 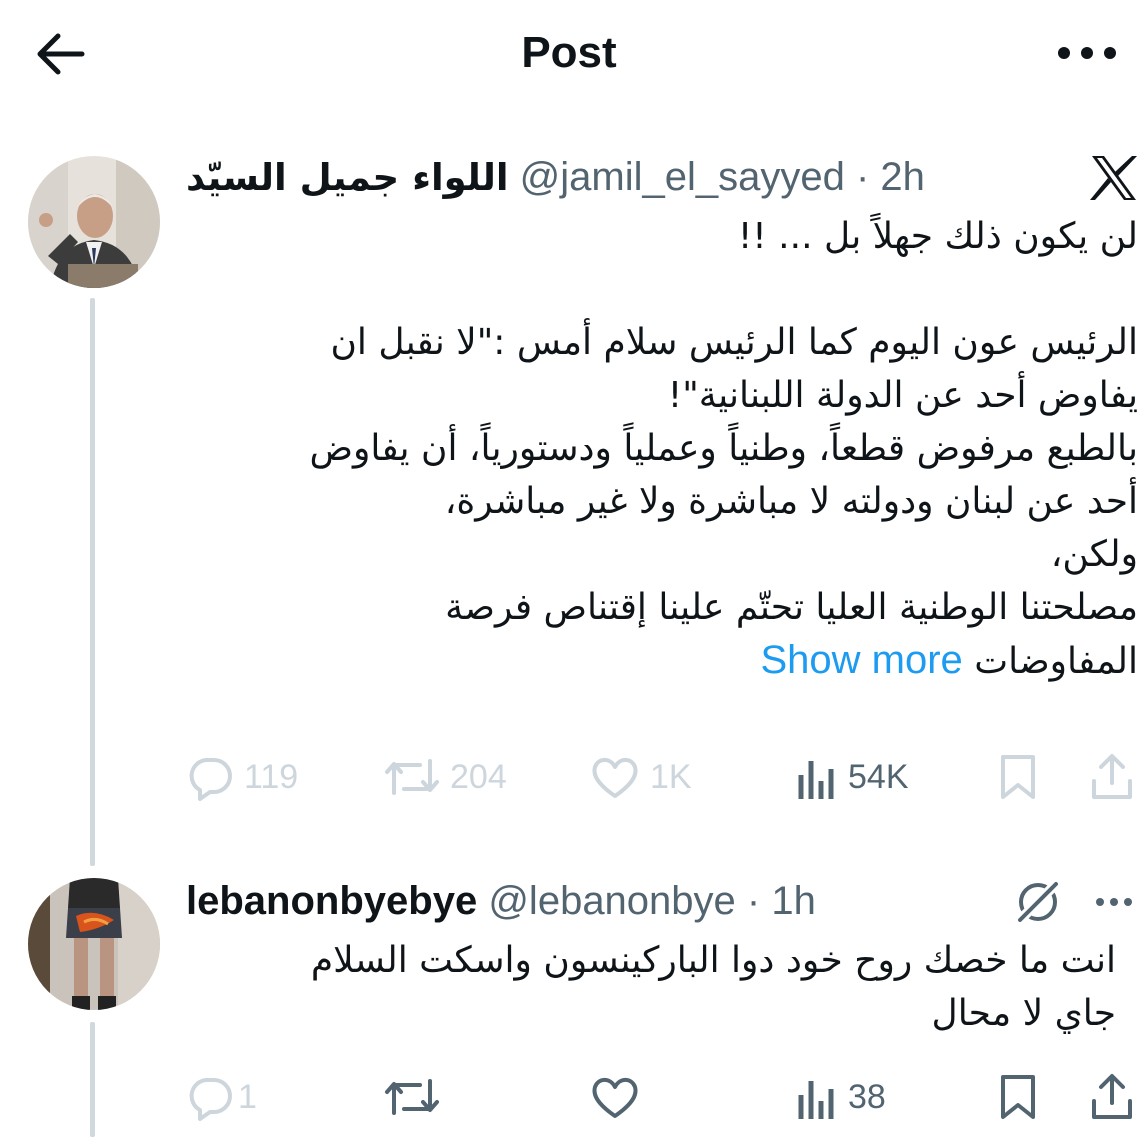 What do you see at coordinates (347, 177) in the screenshot?
I see `display-name: اللواء جميل السيّد` at bounding box center [347, 177].